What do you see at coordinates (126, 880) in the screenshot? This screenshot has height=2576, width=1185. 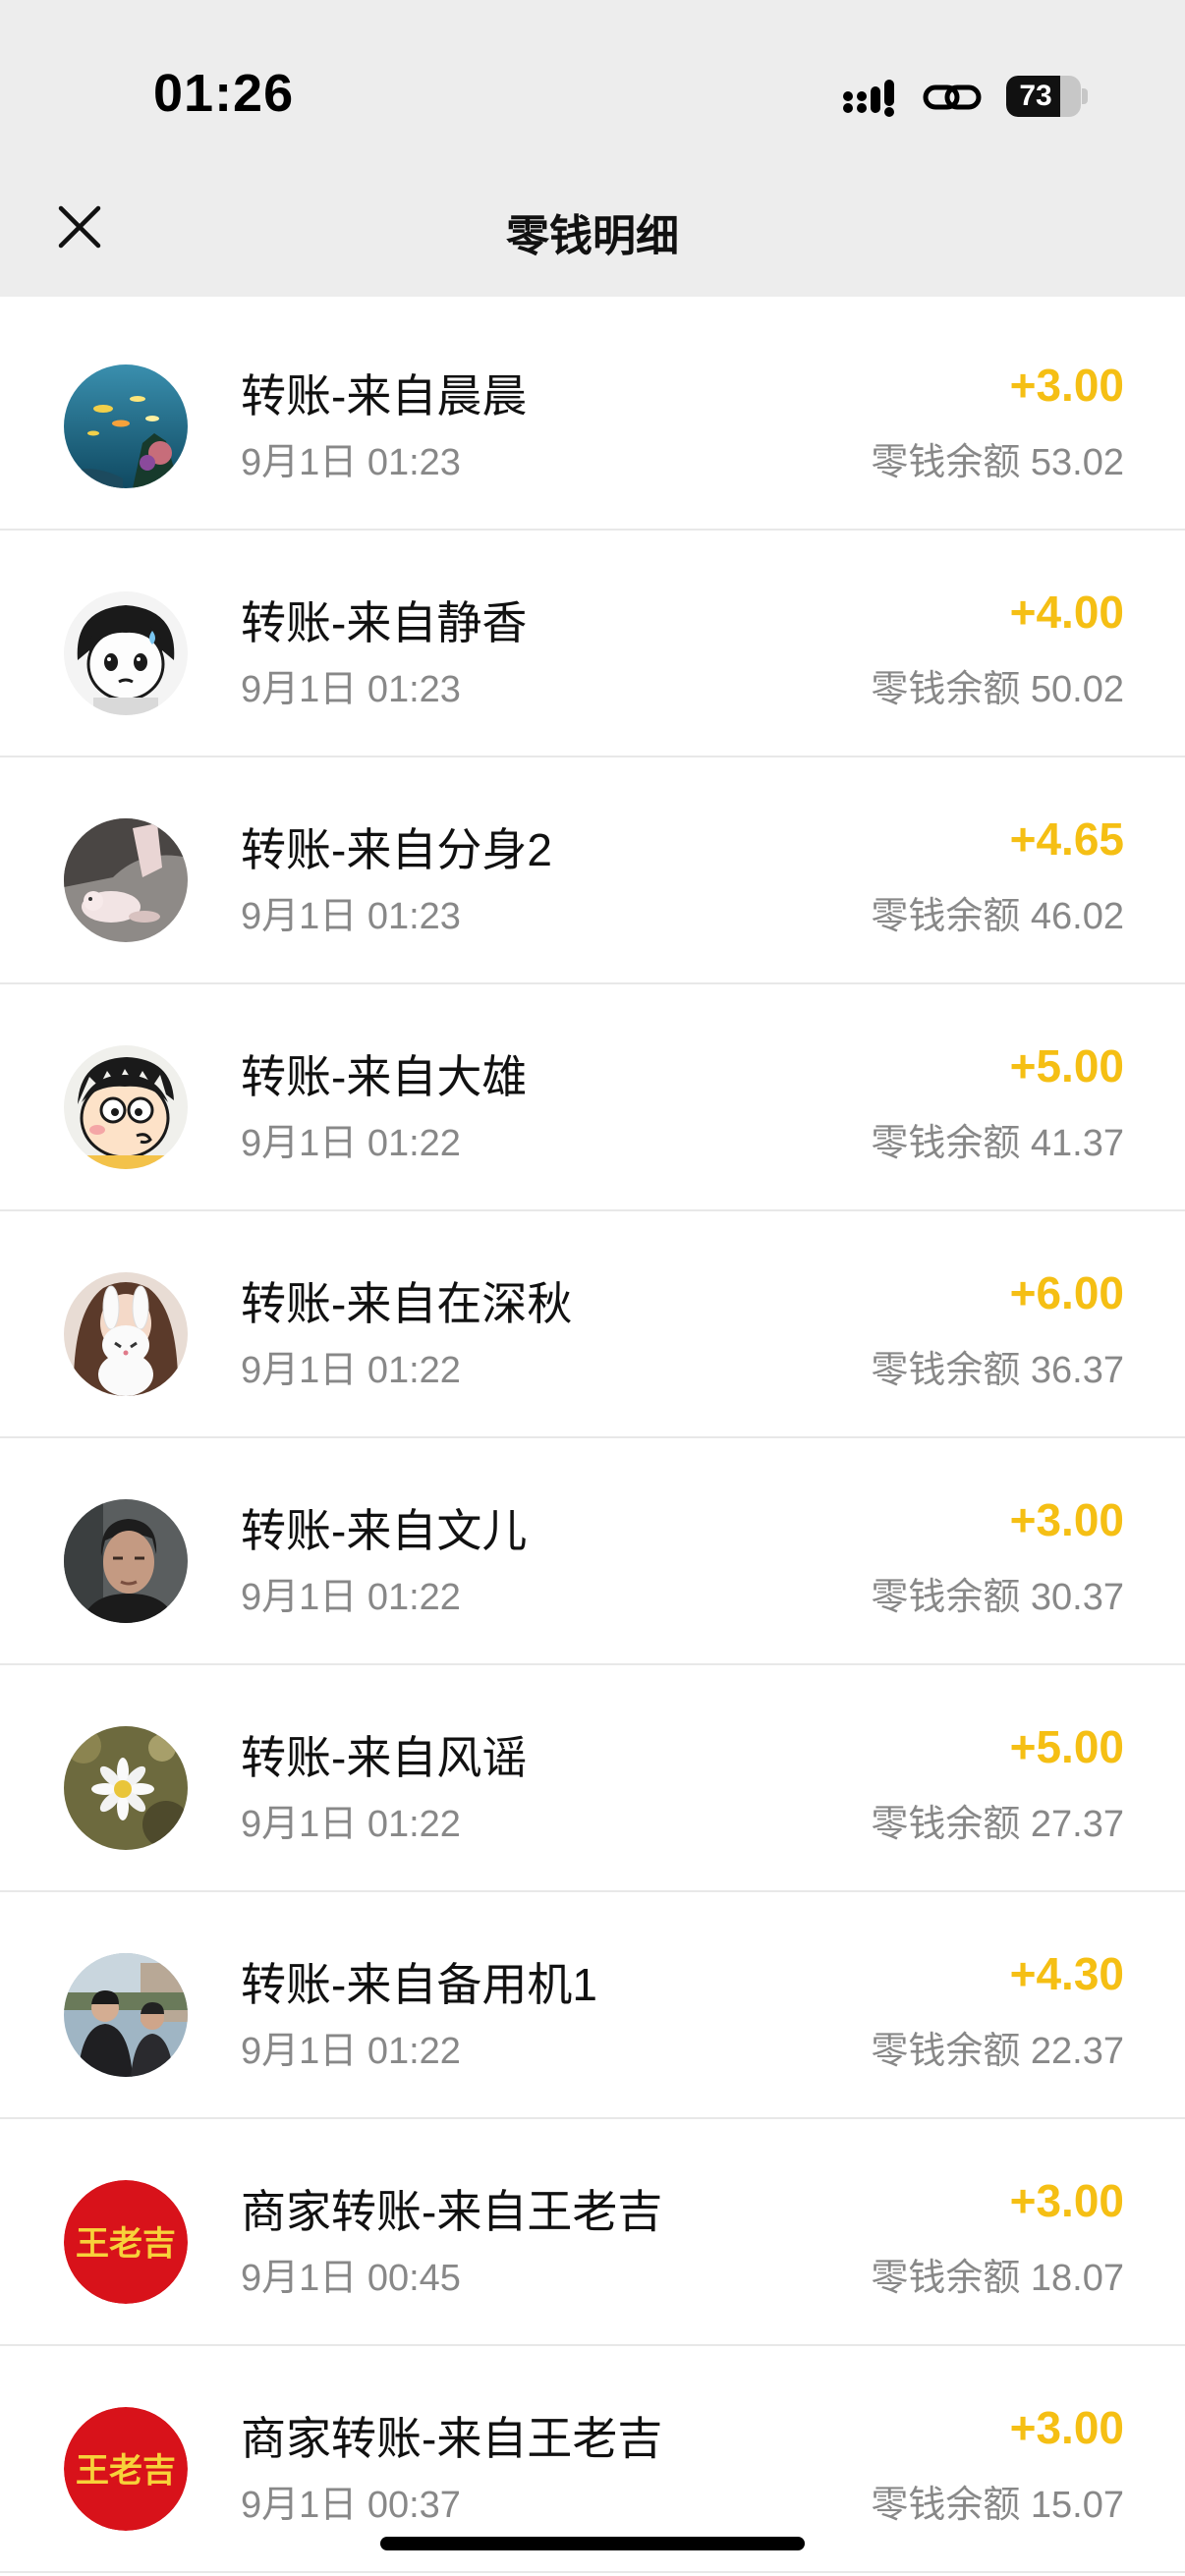 I see `plush-toy-avatar` at bounding box center [126, 880].